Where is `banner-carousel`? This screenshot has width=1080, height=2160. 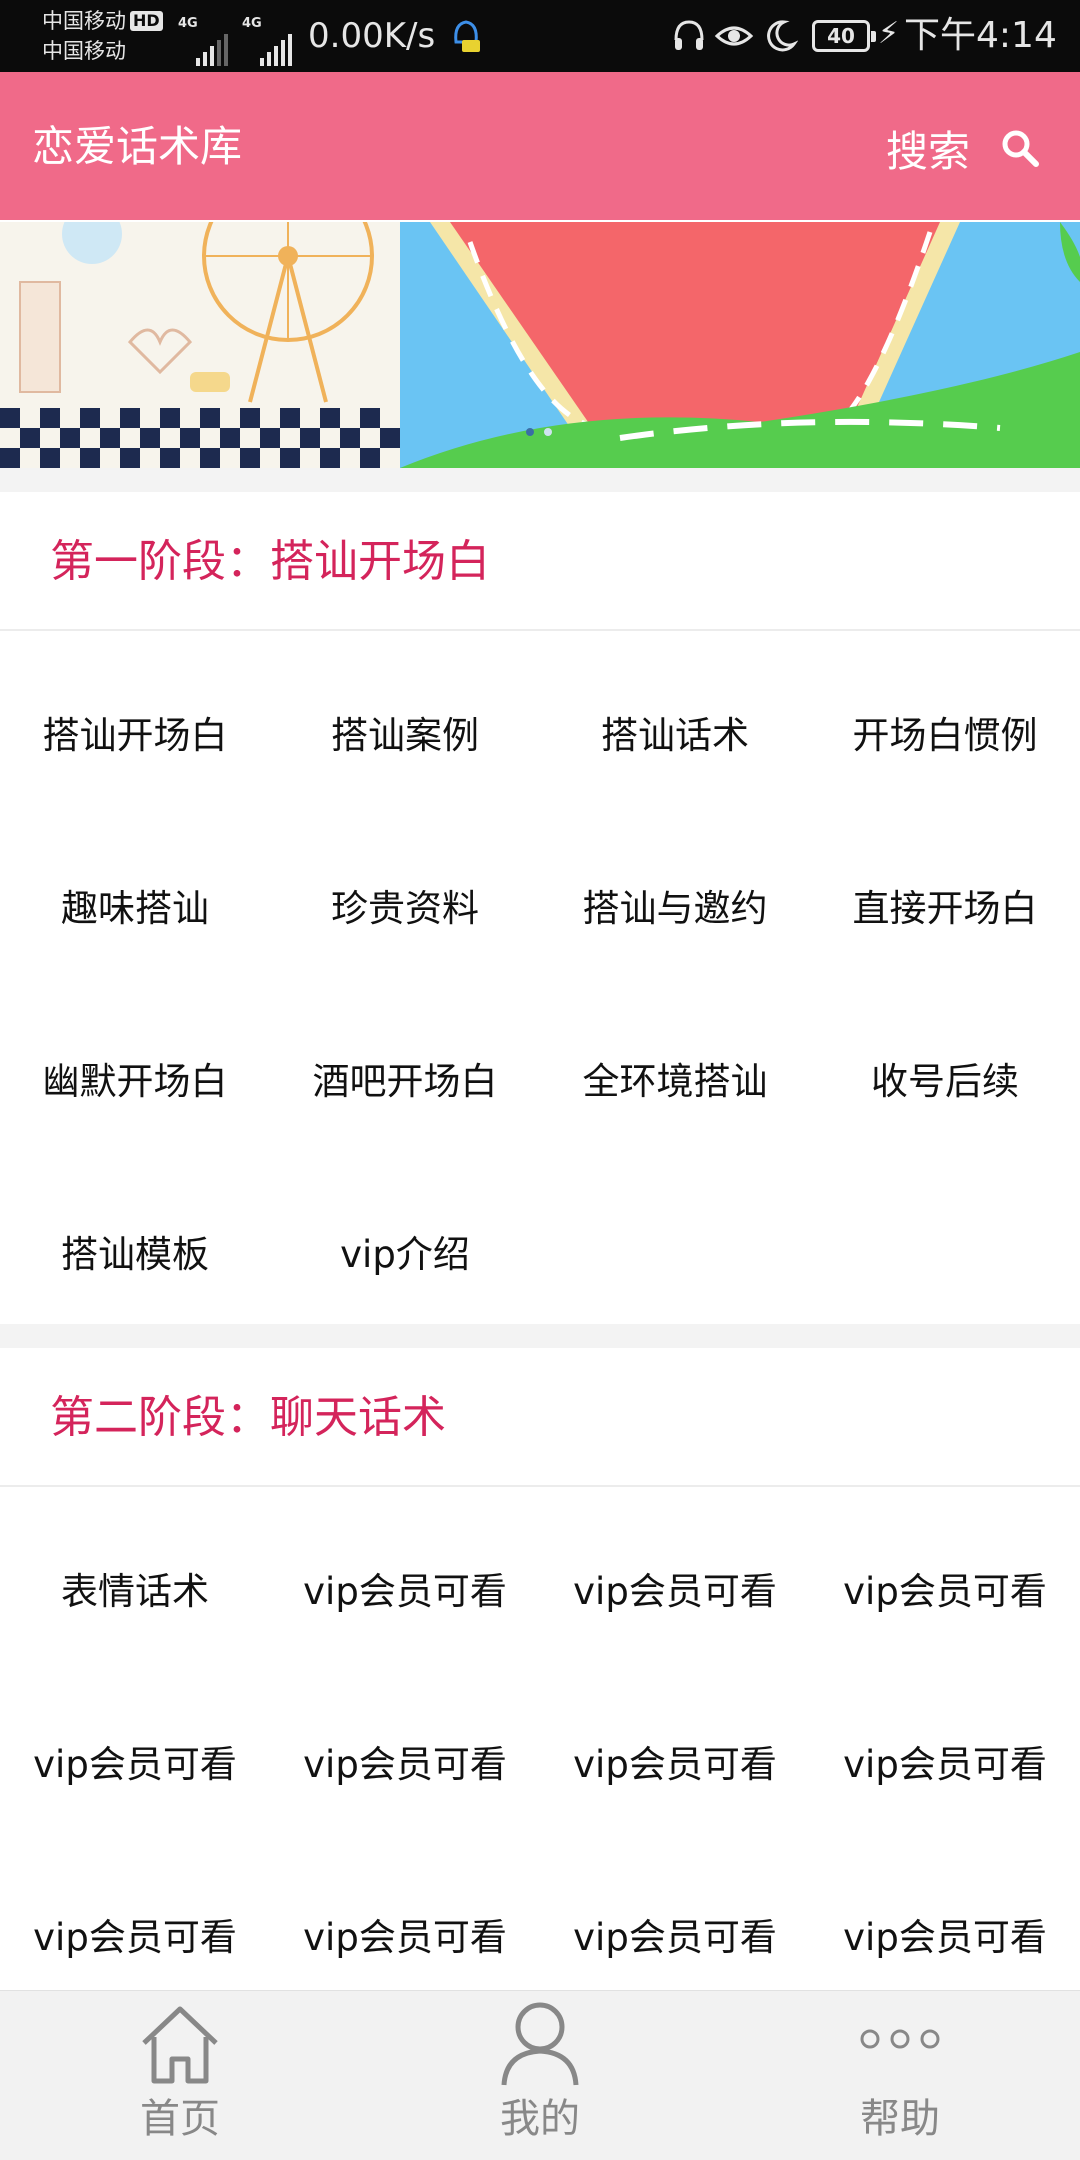
banner-carousel is located at coordinates (540, 344).